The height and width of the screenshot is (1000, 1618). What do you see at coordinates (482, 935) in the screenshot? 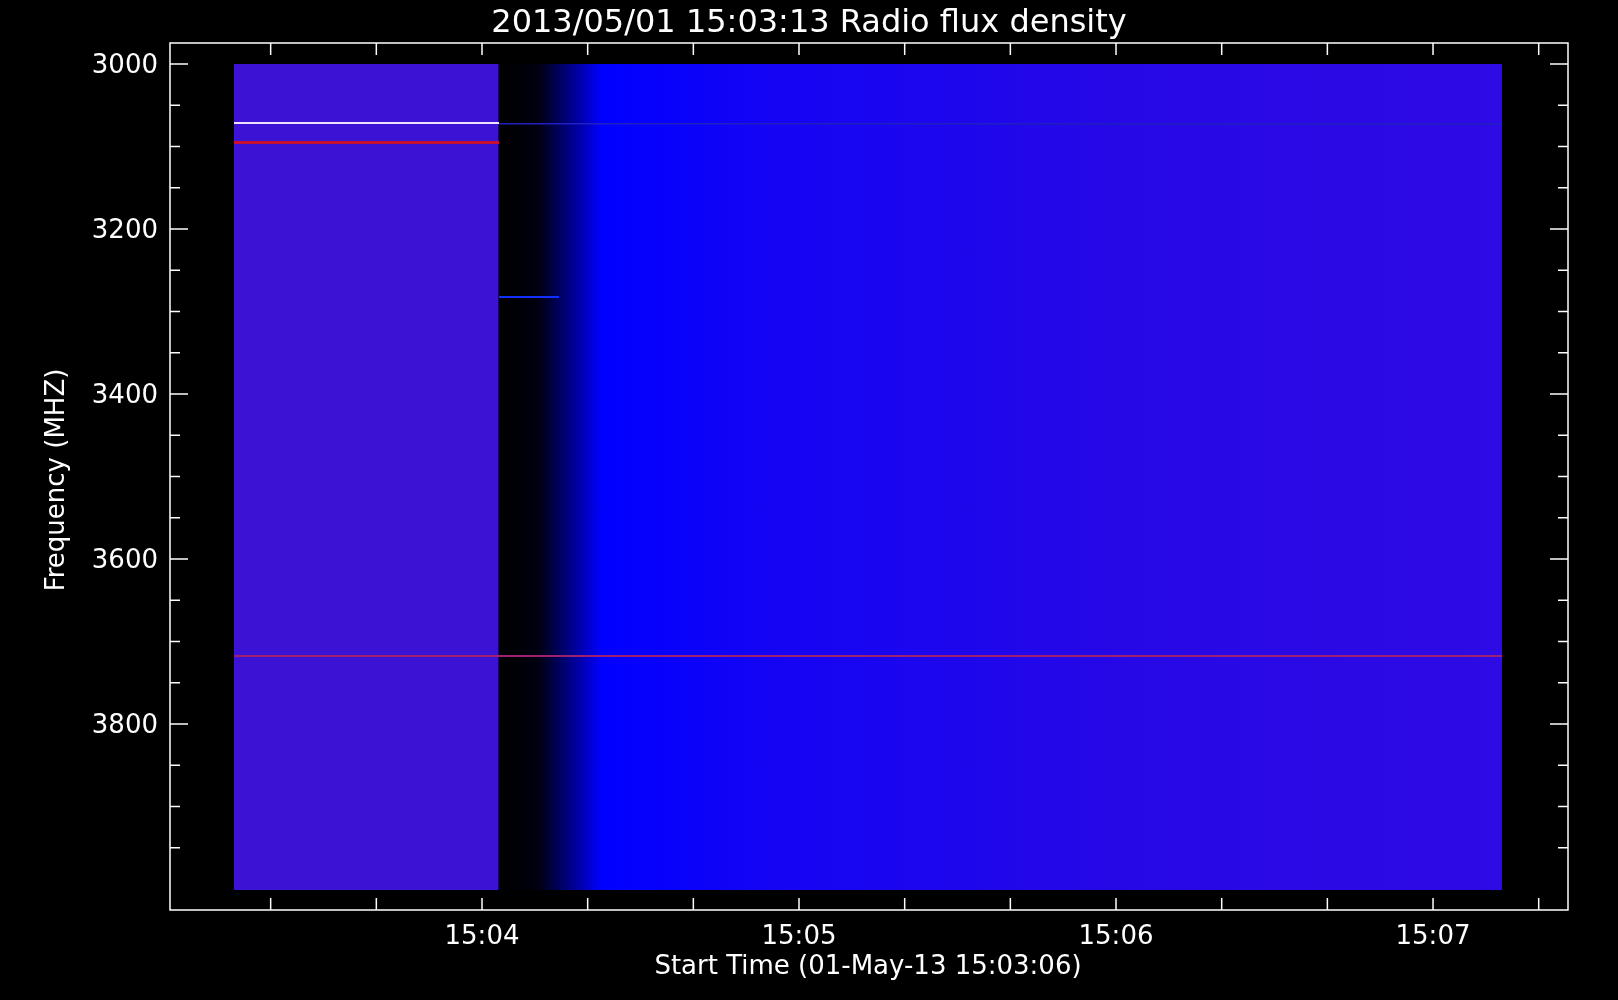
I see `x-tick-label: 15:04` at bounding box center [482, 935].